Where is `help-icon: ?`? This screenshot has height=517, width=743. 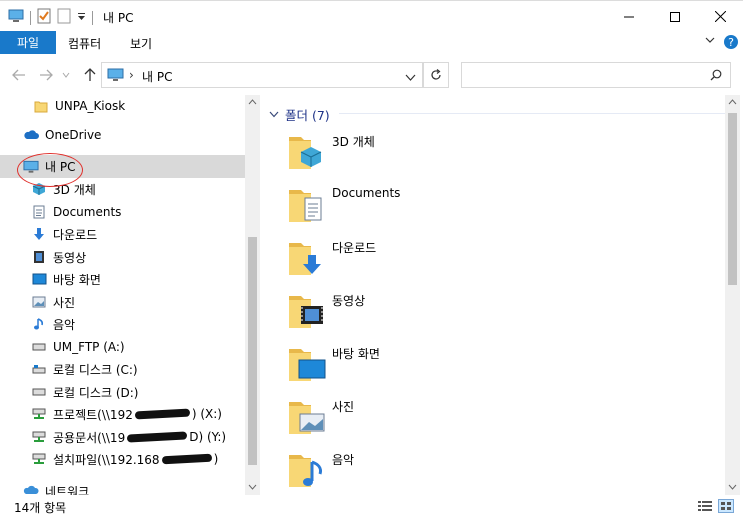
help-icon: ? is located at coordinates (731, 42).